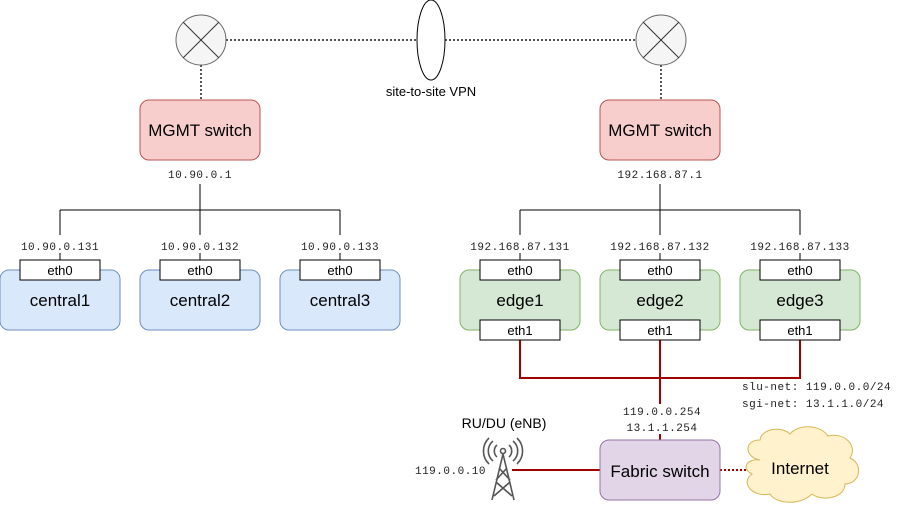 The image size is (921, 507). What do you see at coordinates (504, 423) in the screenshot?
I see `enb-label: RU/DU (eNB)` at bounding box center [504, 423].